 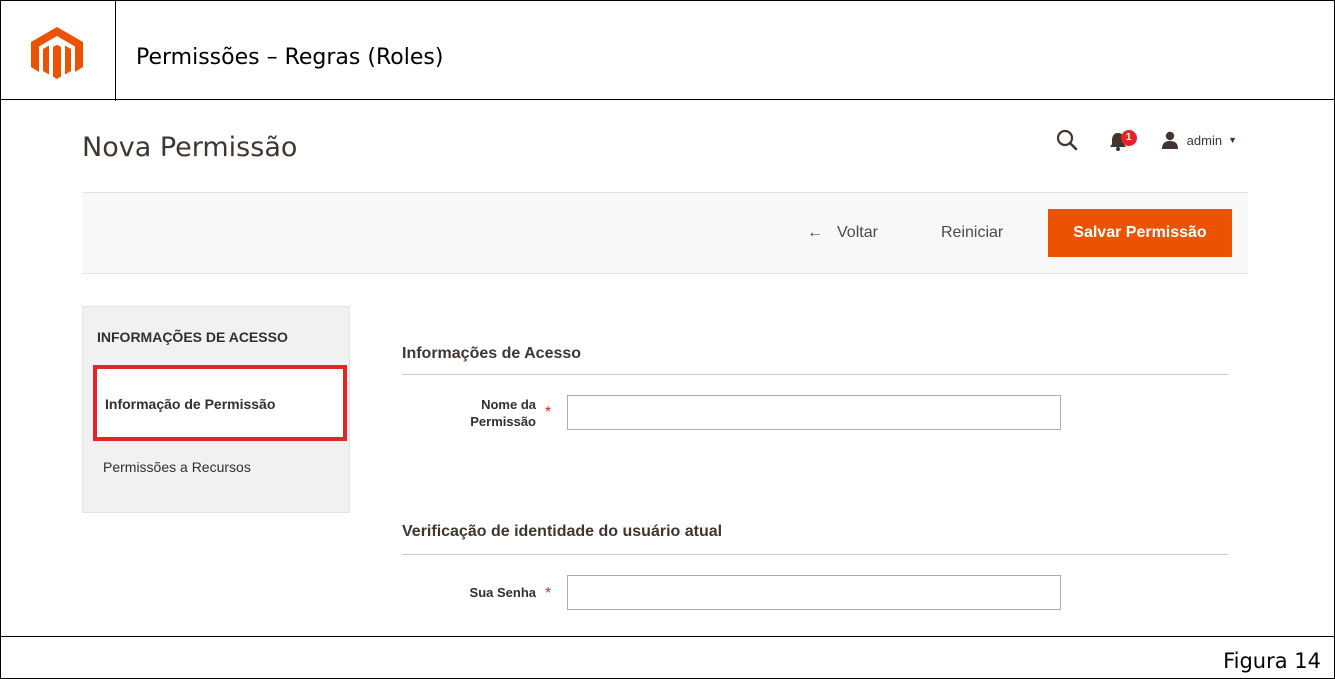 I want to click on document-header: Permissões – Regras (Roles), so click(x=667, y=50).